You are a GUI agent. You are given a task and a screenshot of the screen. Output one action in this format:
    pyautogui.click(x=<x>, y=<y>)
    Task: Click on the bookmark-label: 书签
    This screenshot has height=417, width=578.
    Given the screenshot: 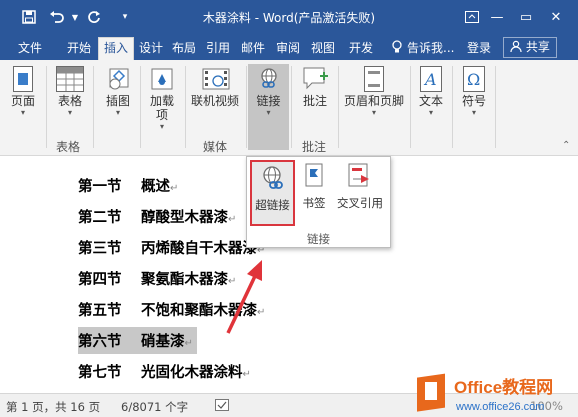 What is the action you would take?
    pyautogui.click(x=314, y=203)
    